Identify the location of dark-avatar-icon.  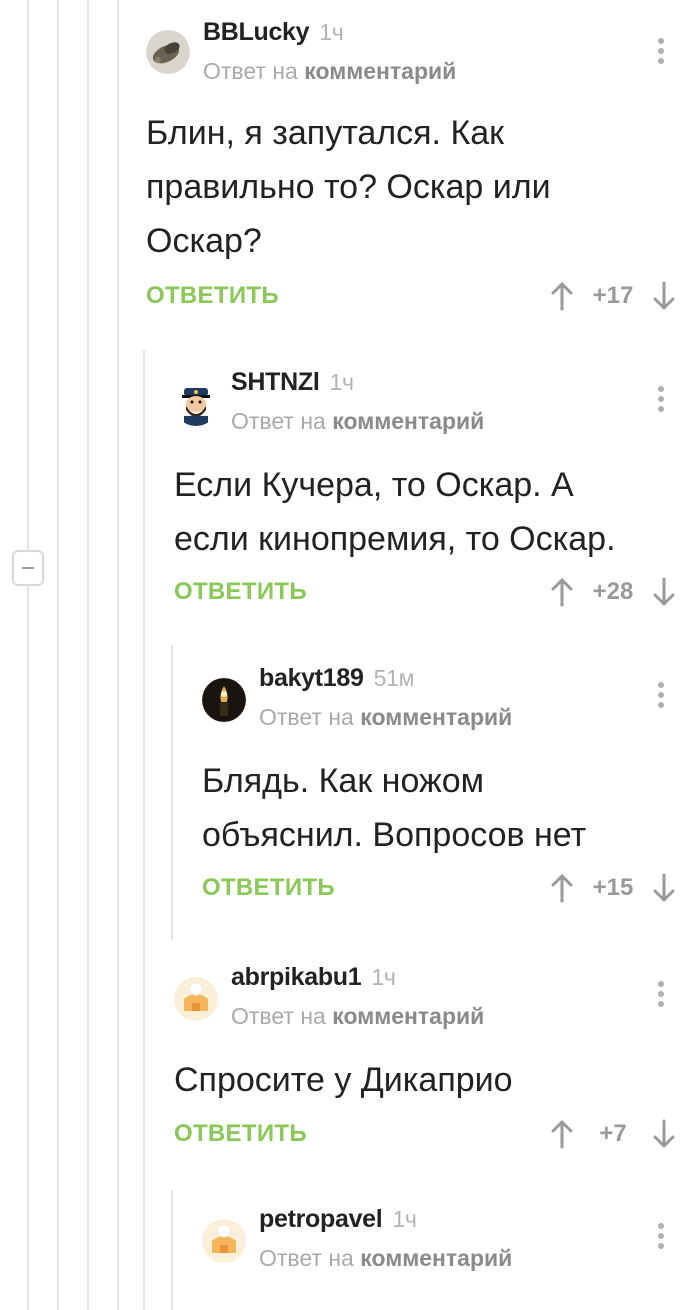
(224, 700).